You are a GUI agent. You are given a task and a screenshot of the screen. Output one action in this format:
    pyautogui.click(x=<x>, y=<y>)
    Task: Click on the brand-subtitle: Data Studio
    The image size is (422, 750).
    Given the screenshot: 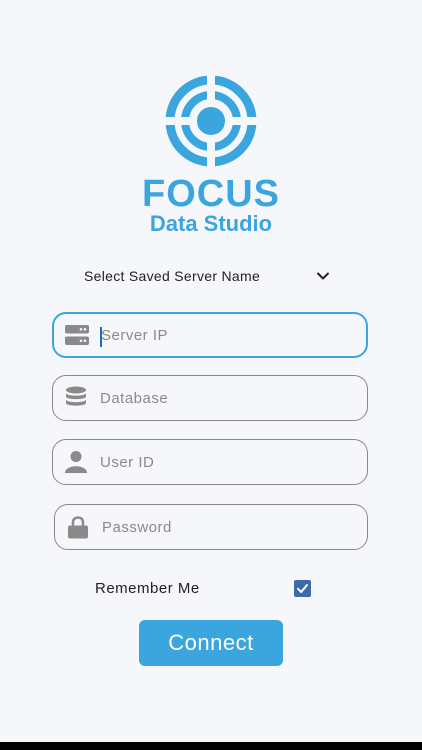 What is the action you would take?
    pyautogui.click(x=211, y=223)
    